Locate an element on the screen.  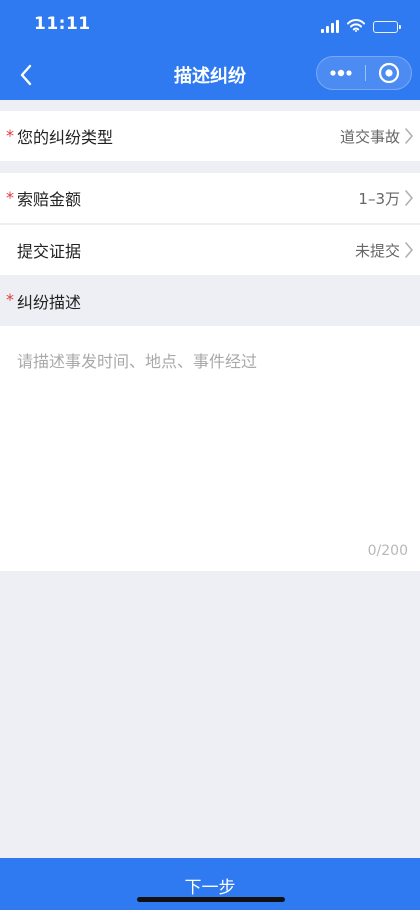
status-icons is located at coordinates (361, 26).